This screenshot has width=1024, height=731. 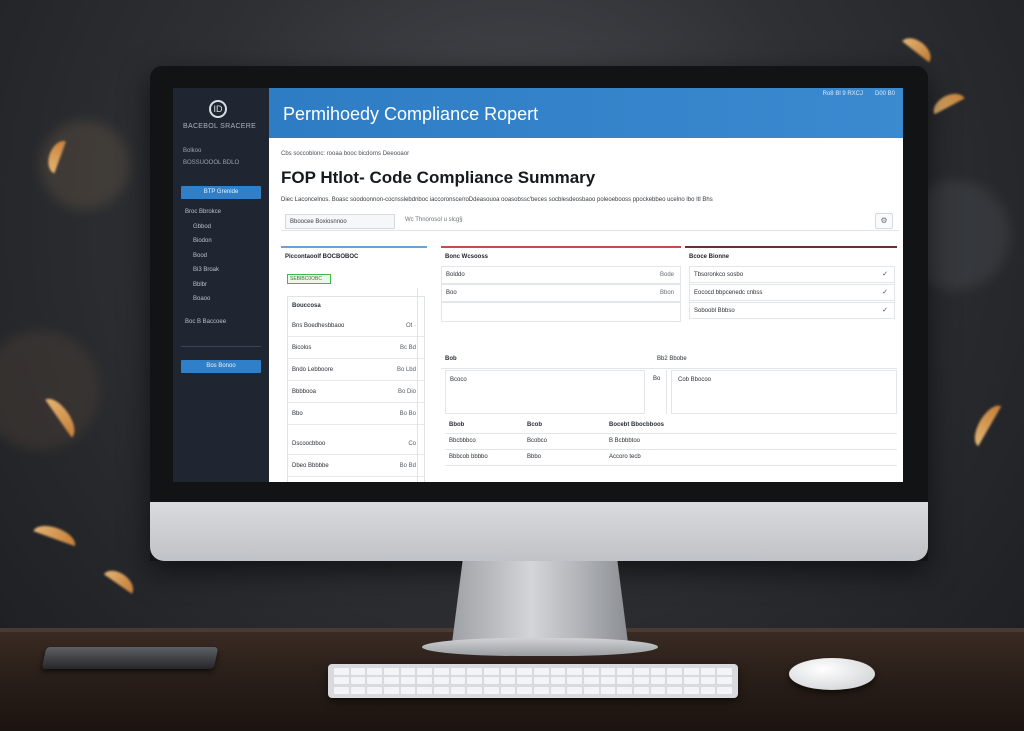 What do you see at coordinates (221, 366) in the screenshot?
I see `sidebar-secondary-button: Bos Bonoo` at bounding box center [221, 366].